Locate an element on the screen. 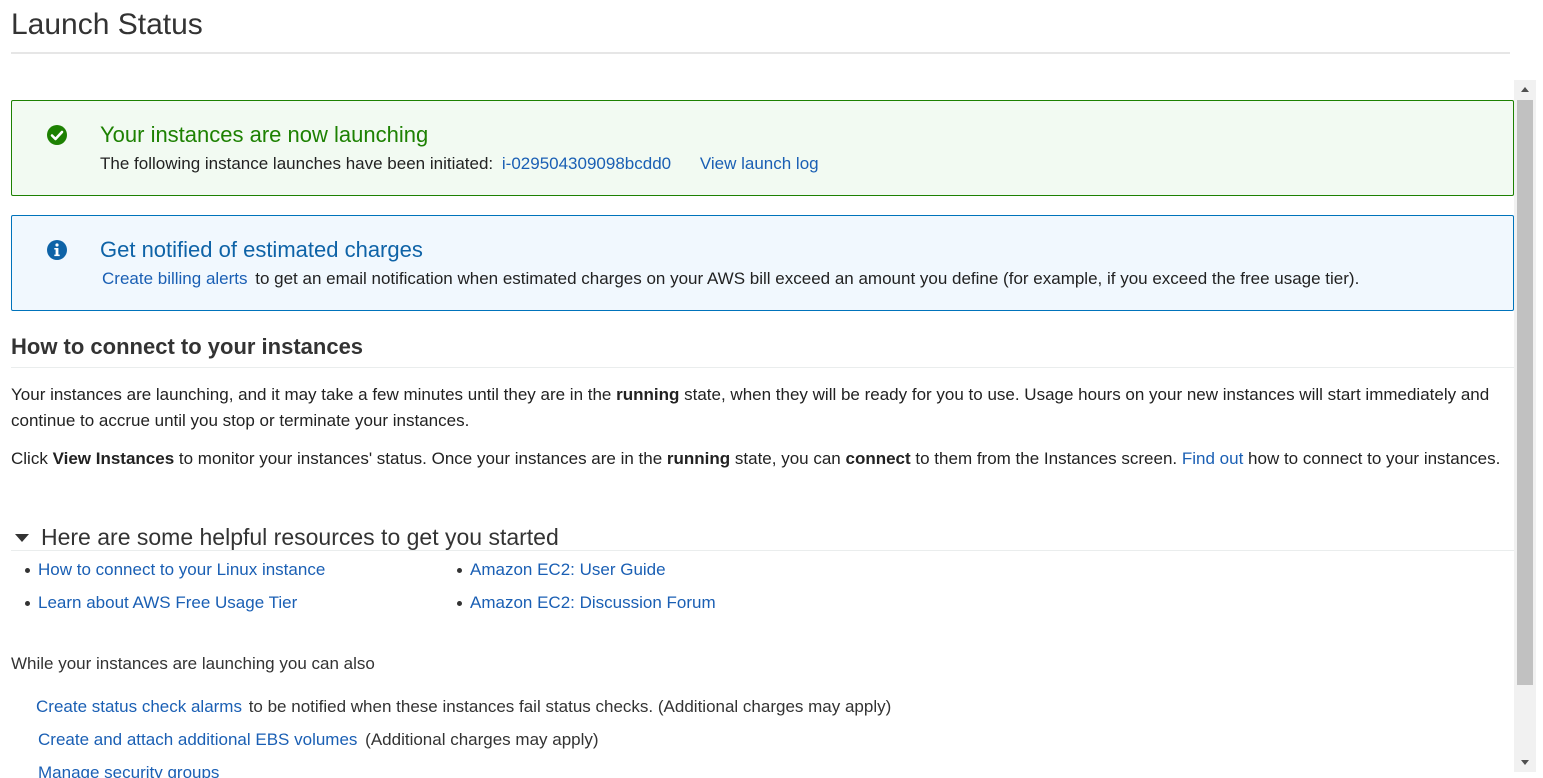 This screenshot has height=778, width=1543. list-item: Amazon EC2: Discussion Forum is located at coordinates (583, 608).